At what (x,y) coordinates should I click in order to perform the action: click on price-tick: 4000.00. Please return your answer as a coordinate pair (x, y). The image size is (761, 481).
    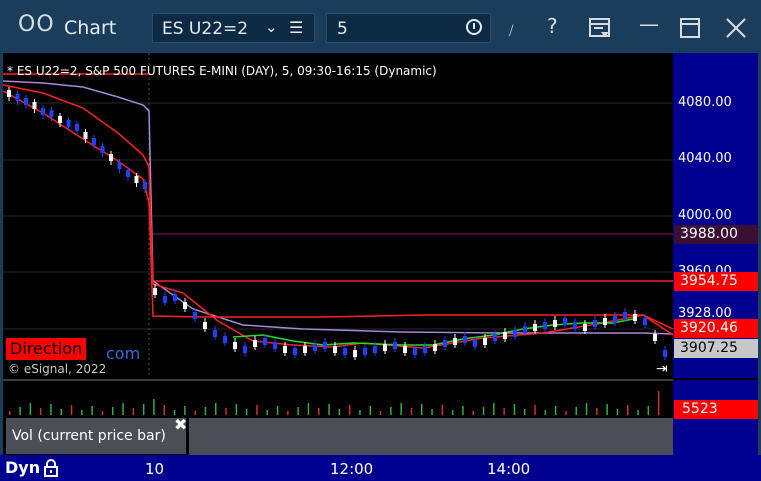
    Looking at the image, I should click on (705, 215).